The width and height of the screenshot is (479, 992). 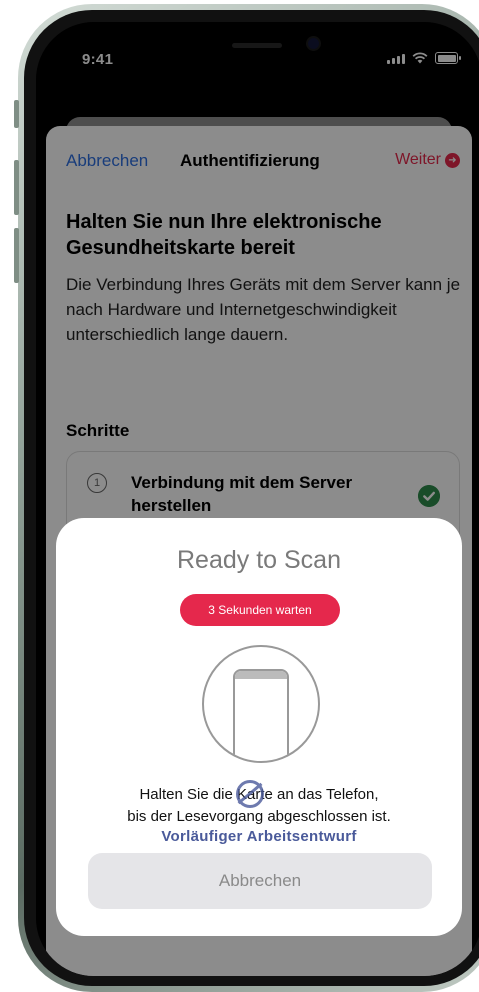 I want to click on wait-badge: 3 Sekunden warten, so click(x=260, y=610).